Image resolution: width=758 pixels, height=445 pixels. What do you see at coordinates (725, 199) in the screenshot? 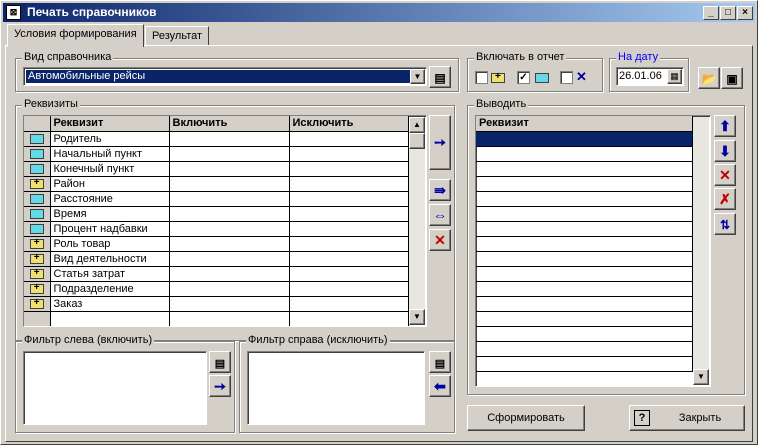
I see `remove-all-button: ✗` at bounding box center [725, 199].